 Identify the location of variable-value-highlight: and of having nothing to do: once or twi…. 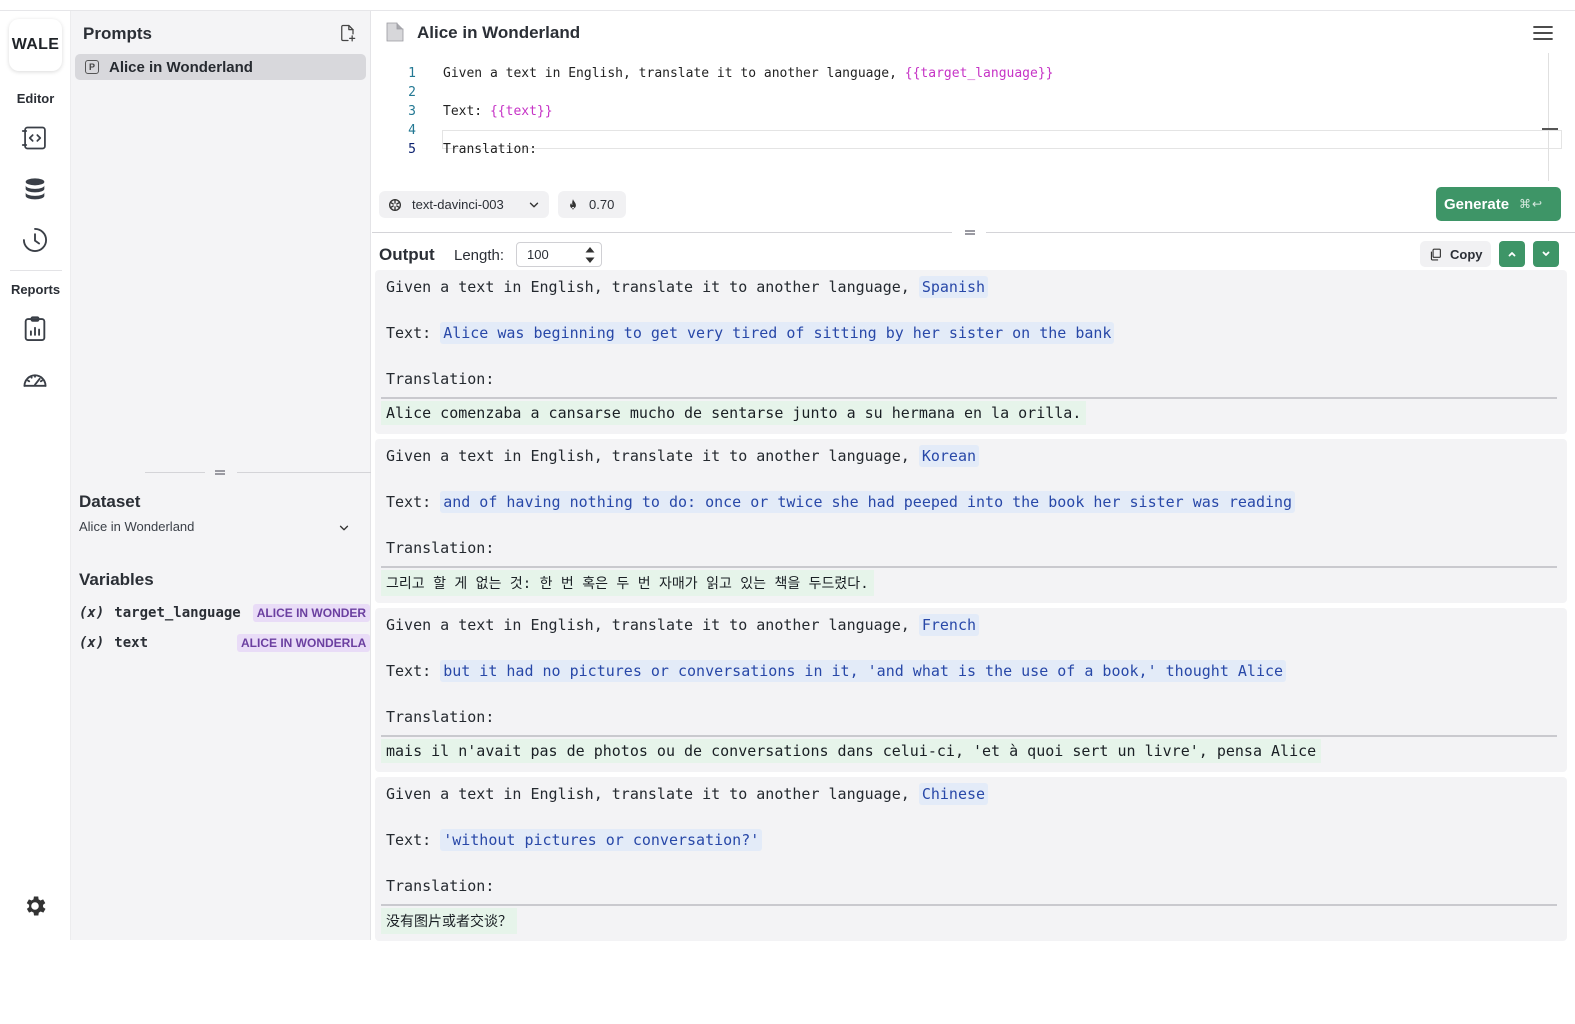
(868, 502).